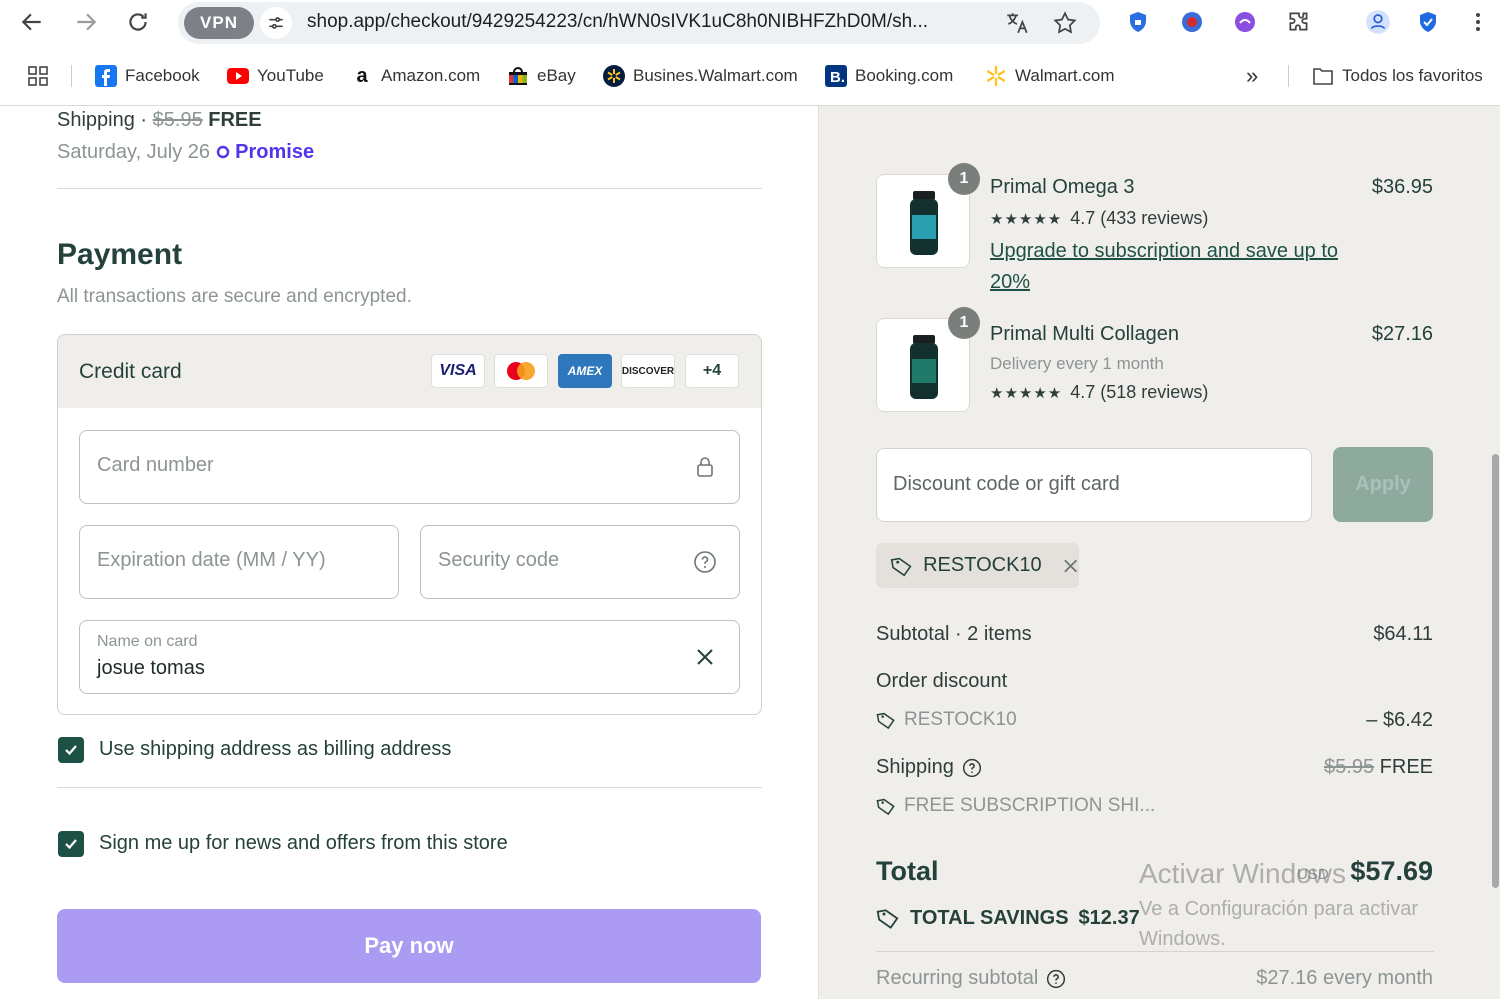 This screenshot has height=999, width=1500. I want to click on visa-logo: VISA, so click(458, 371).